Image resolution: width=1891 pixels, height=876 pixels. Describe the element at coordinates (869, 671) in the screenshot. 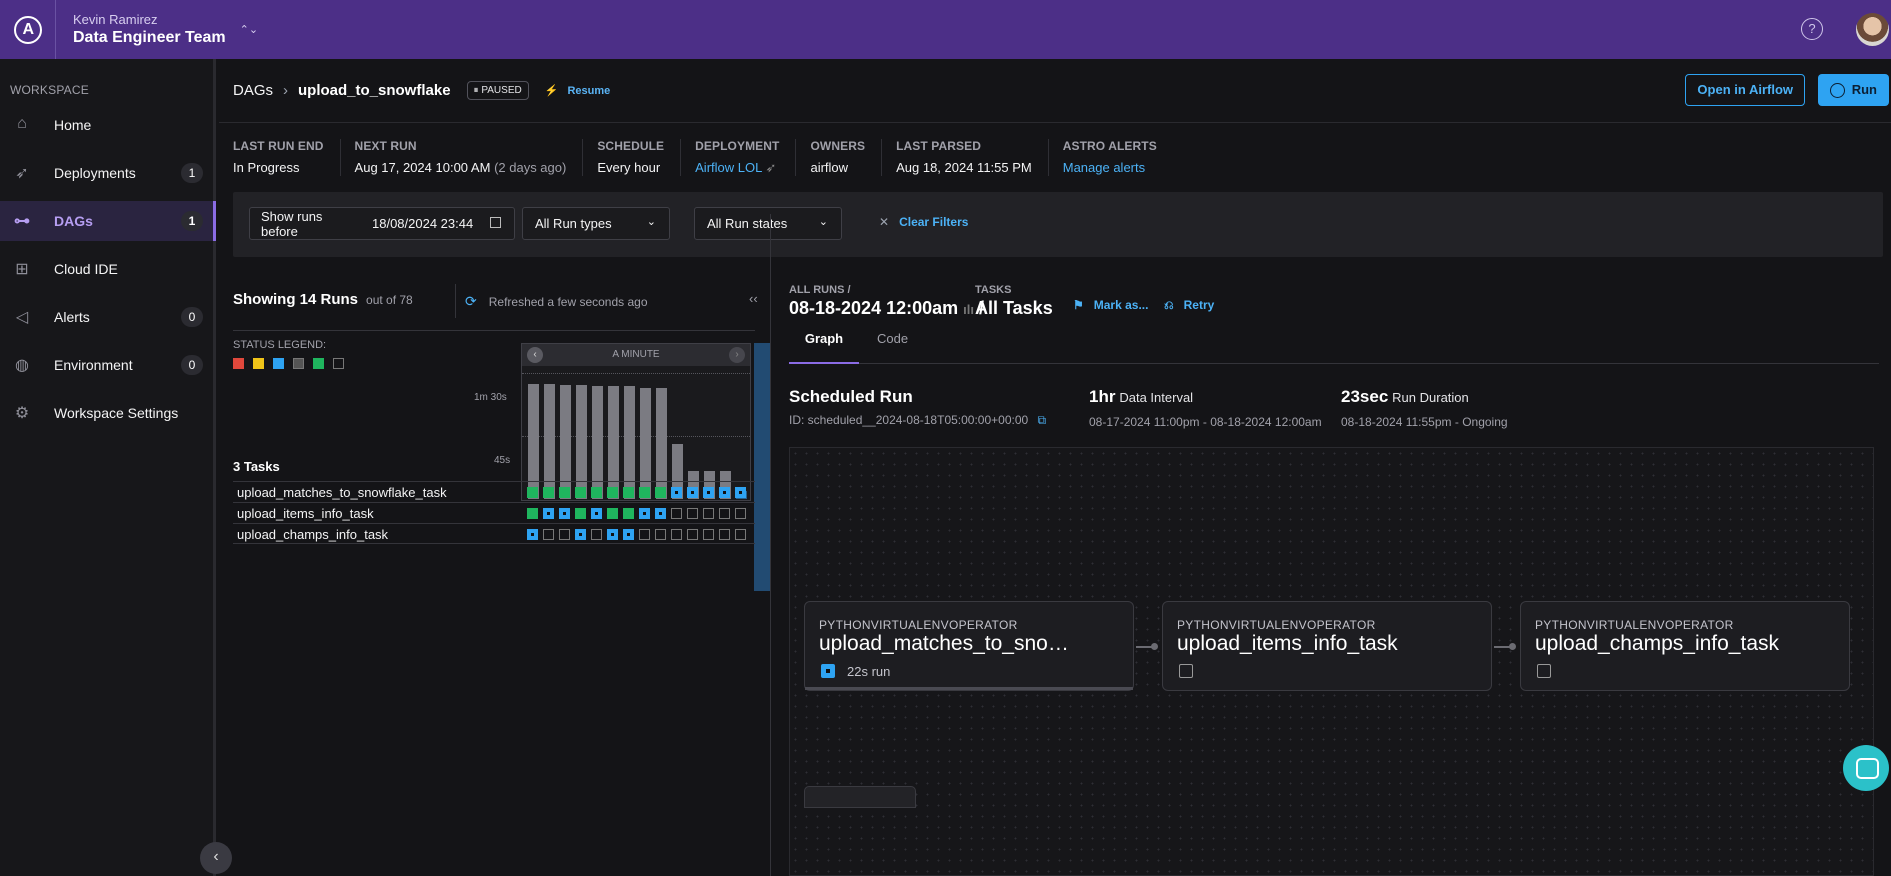

I see `task-run-label: 22s run` at that location.